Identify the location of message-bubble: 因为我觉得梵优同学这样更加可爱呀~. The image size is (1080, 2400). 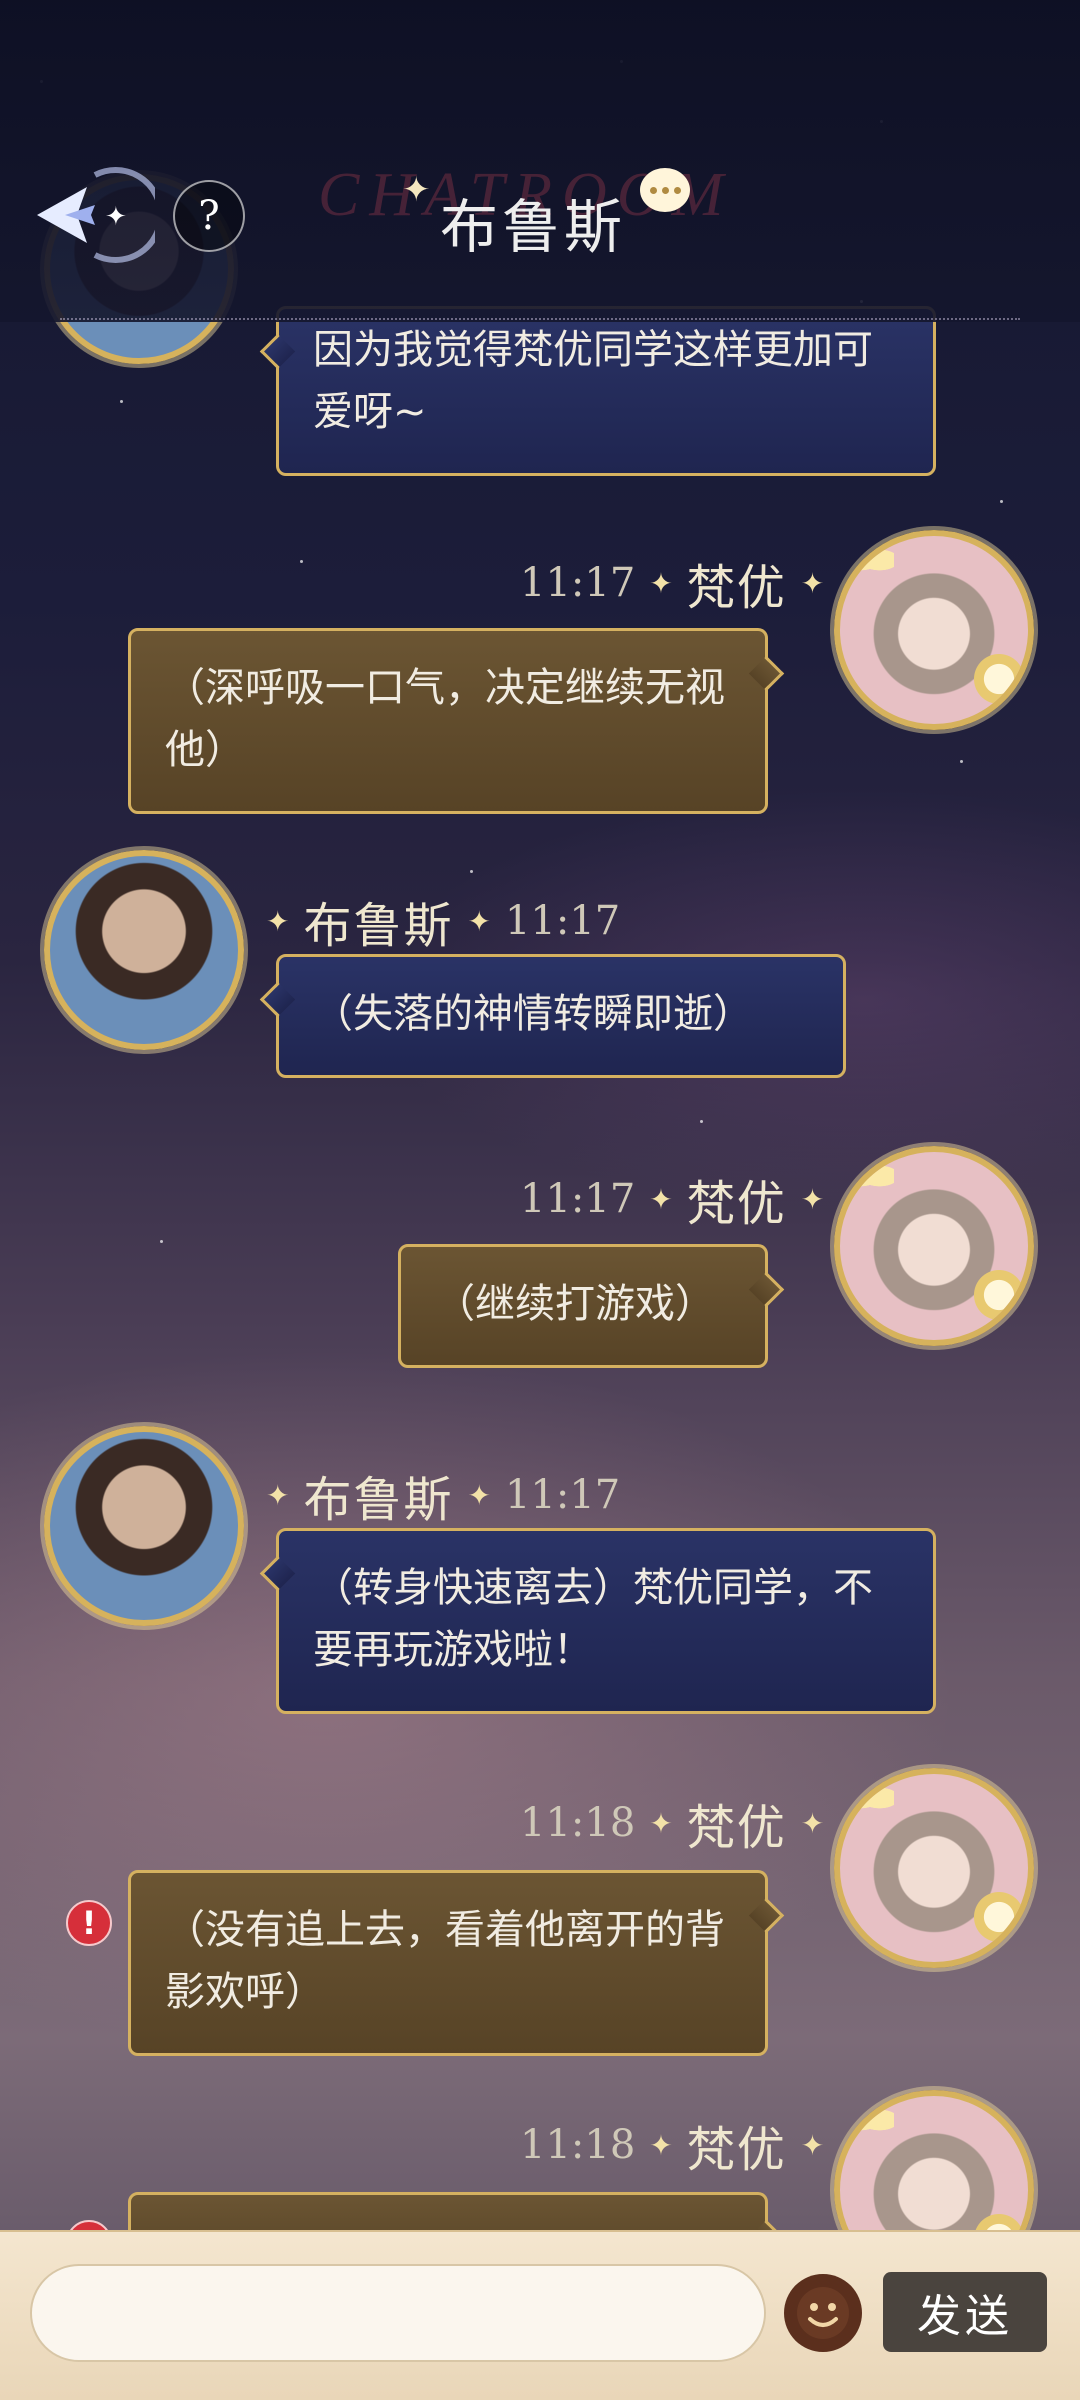
(606, 391).